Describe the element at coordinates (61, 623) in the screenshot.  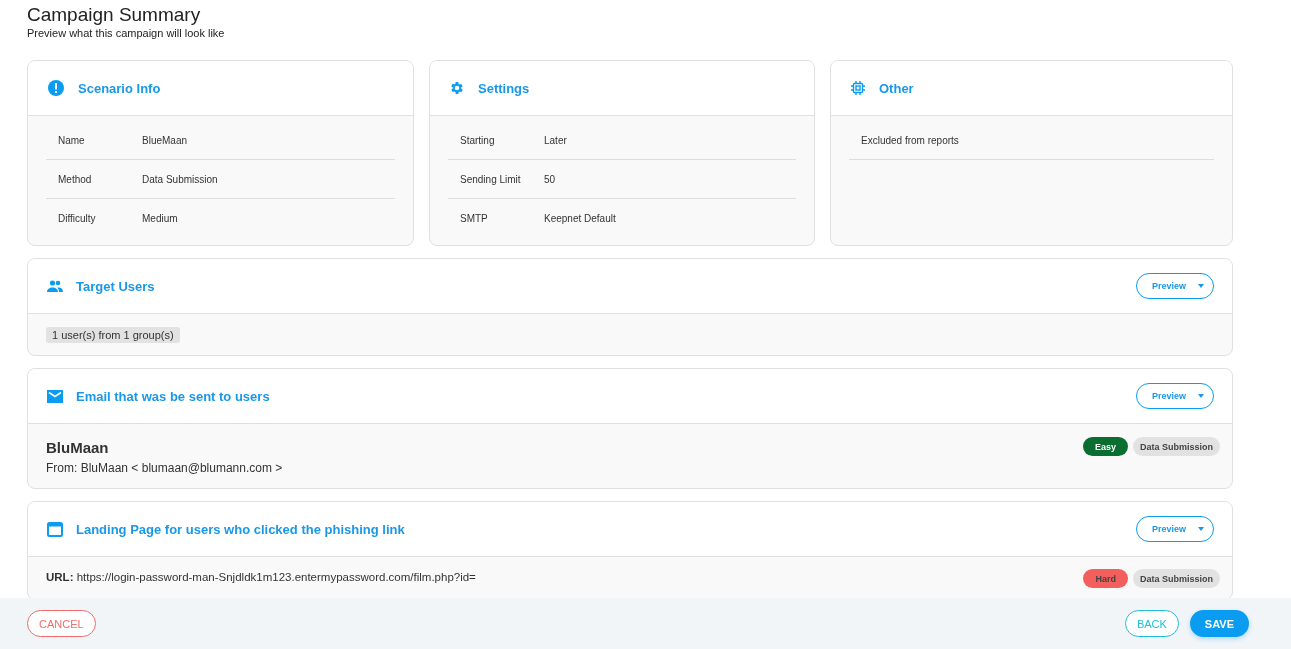
I see `cancel-button: CANCEL` at that location.